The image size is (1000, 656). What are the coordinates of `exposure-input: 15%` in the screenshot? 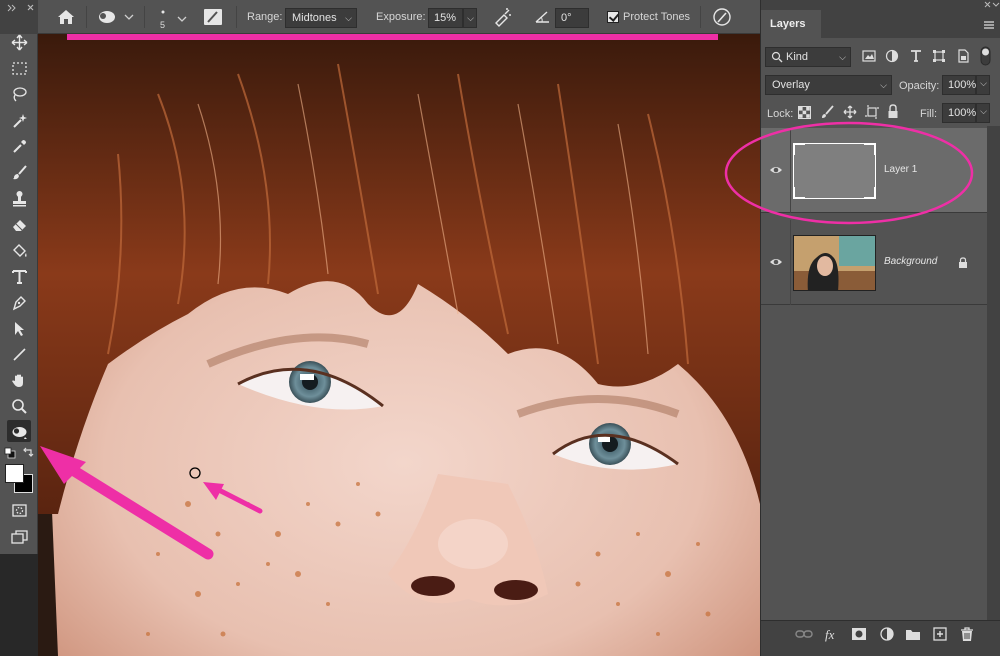 It's located at (445, 18).